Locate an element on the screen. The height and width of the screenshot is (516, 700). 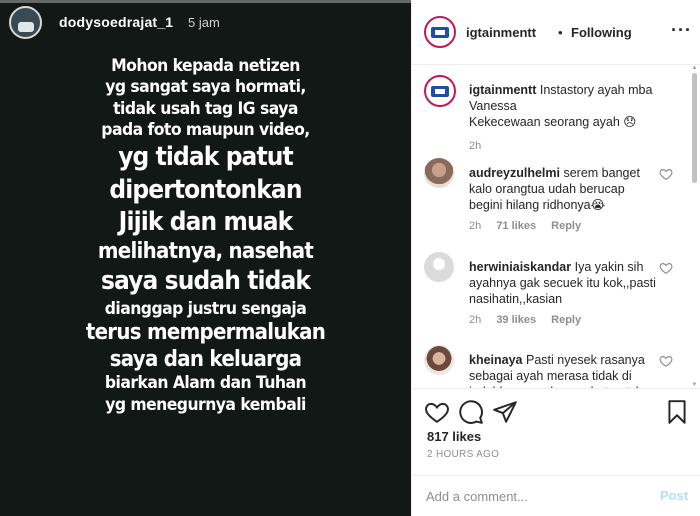
scroll-thumb is located at coordinates (694, 128).